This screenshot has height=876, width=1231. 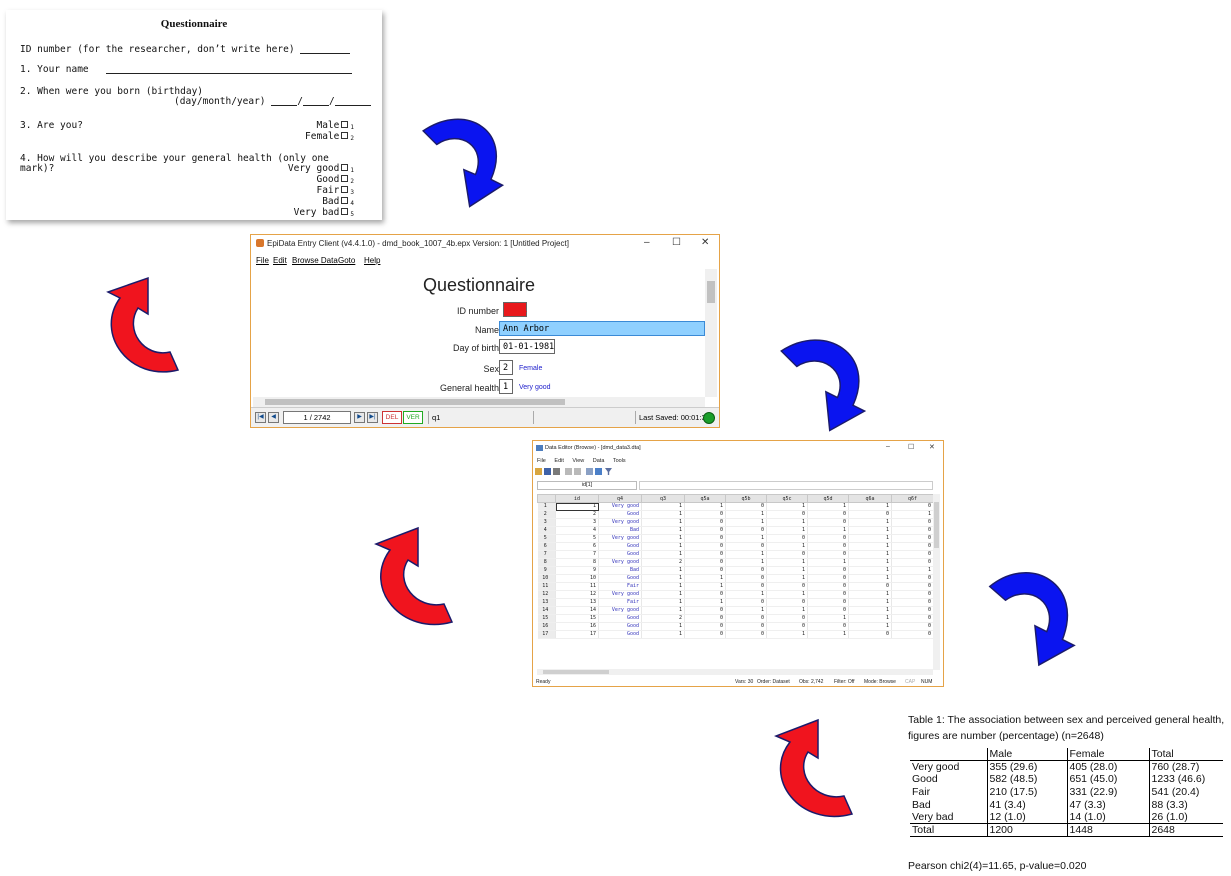 What do you see at coordinates (735, 672) in the screenshot?
I see `stata-horizontal-scrollbar` at bounding box center [735, 672].